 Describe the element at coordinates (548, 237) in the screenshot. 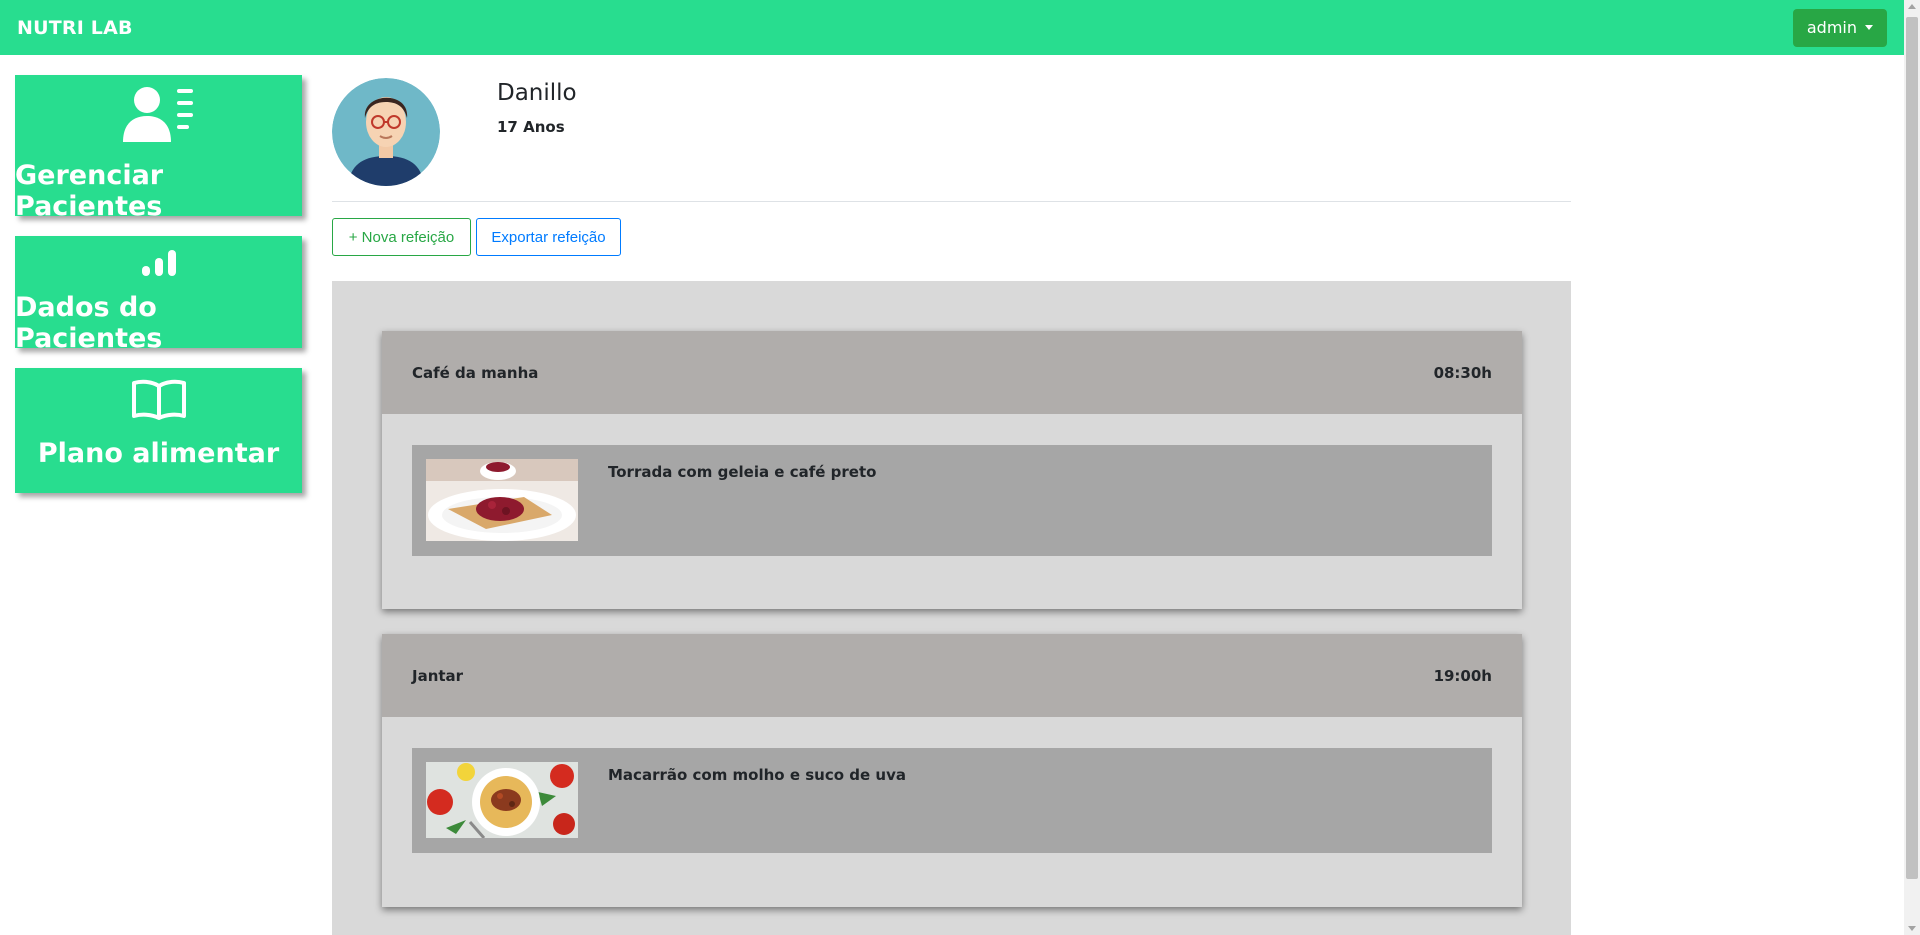

I see `export-meal-button: Exportar refeição` at that location.